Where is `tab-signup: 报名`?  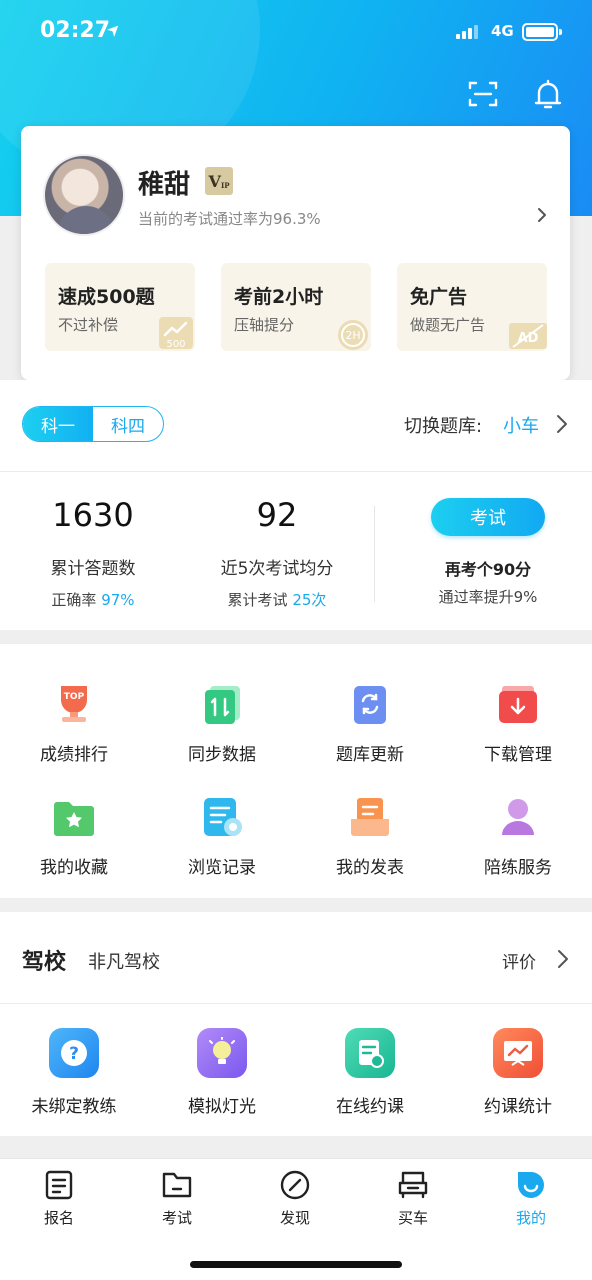
tab-signup: 报名 is located at coordinates (59, 1201).